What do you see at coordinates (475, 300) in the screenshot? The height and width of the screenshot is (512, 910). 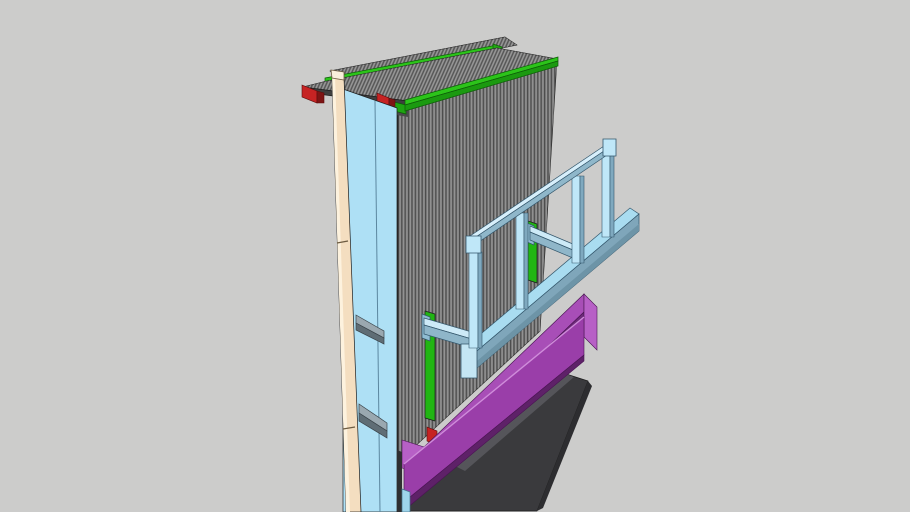 I see `stud-post-left` at bounding box center [475, 300].